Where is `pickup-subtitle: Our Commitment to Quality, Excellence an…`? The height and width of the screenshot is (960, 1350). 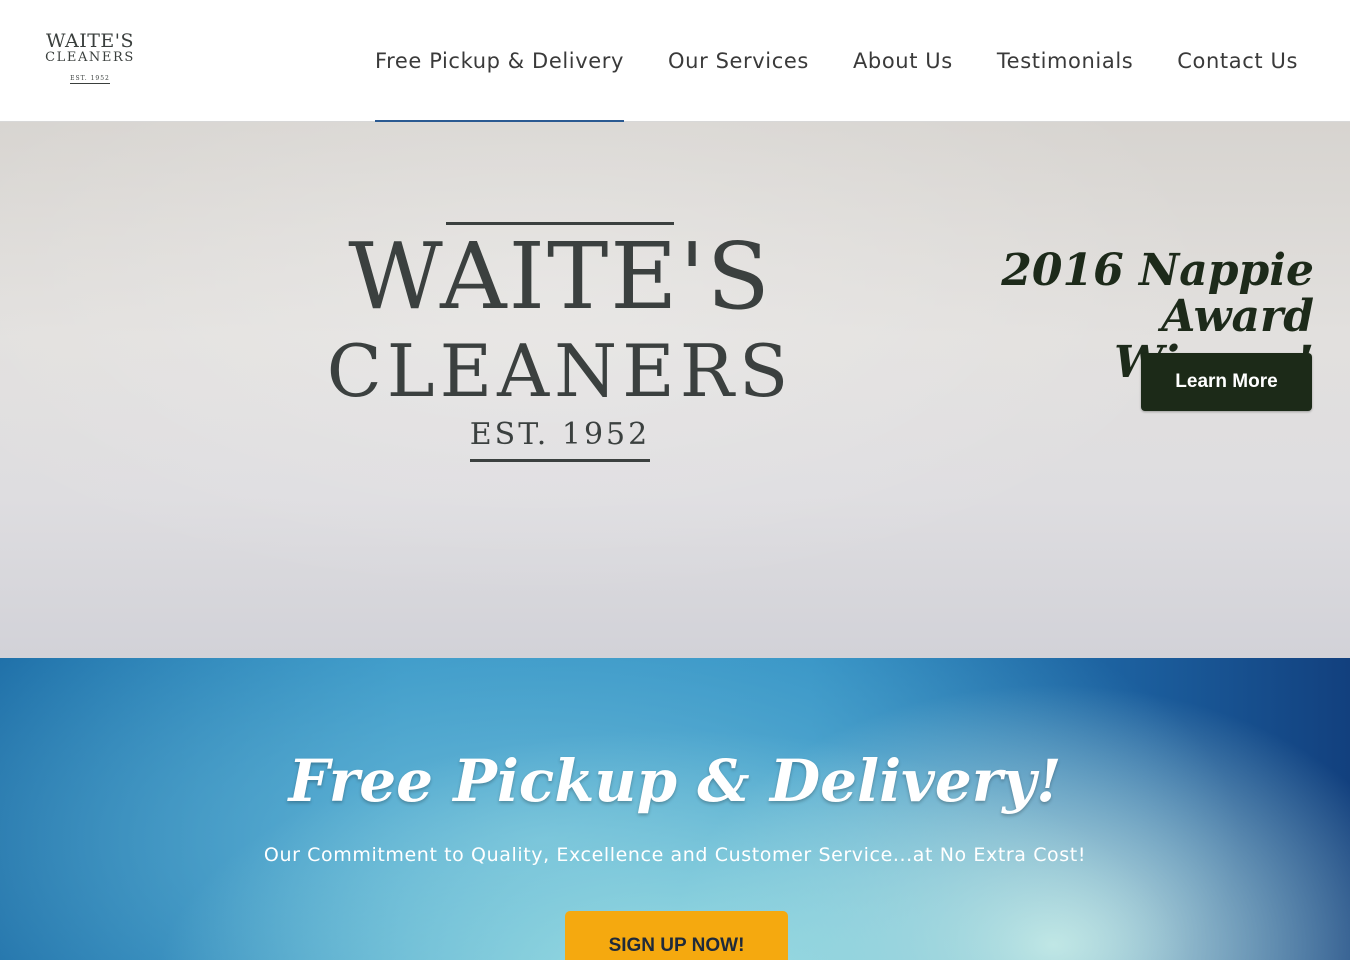
pickup-subtitle: Our Commitment to Quality, Excellence an… is located at coordinates (675, 855).